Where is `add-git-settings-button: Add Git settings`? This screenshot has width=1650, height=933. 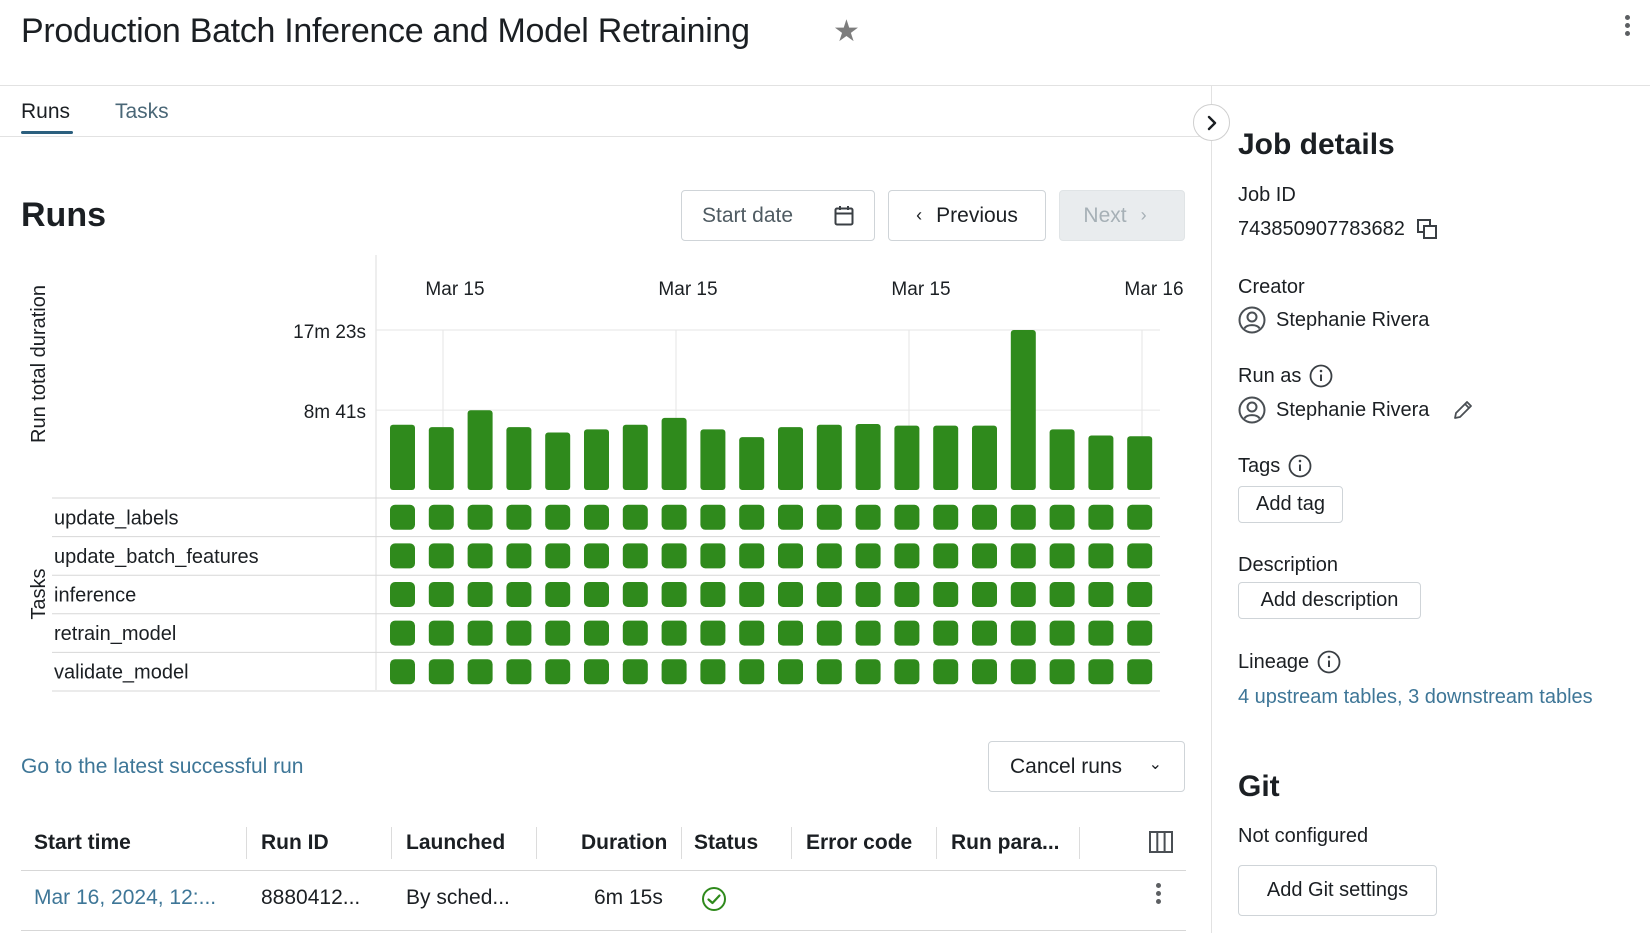 add-git-settings-button: Add Git settings is located at coordinates (1337, 890).